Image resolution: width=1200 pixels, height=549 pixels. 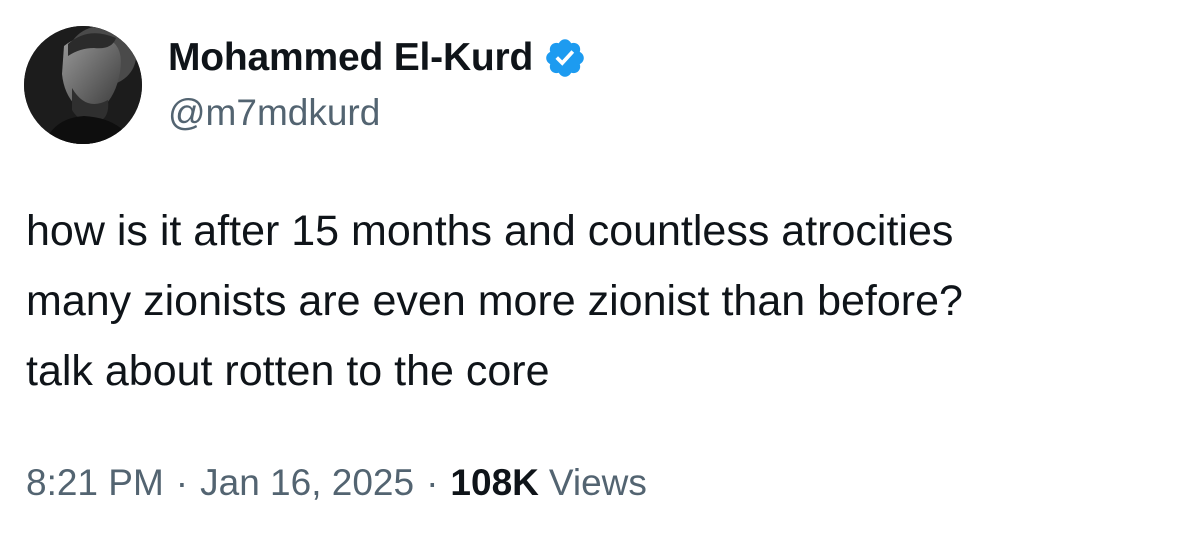 What do you see at coordinates (95, 483) in the screenshot?
I see `tweet-timestamp-time: 8:21 PM` at bounding box center [95, 483].